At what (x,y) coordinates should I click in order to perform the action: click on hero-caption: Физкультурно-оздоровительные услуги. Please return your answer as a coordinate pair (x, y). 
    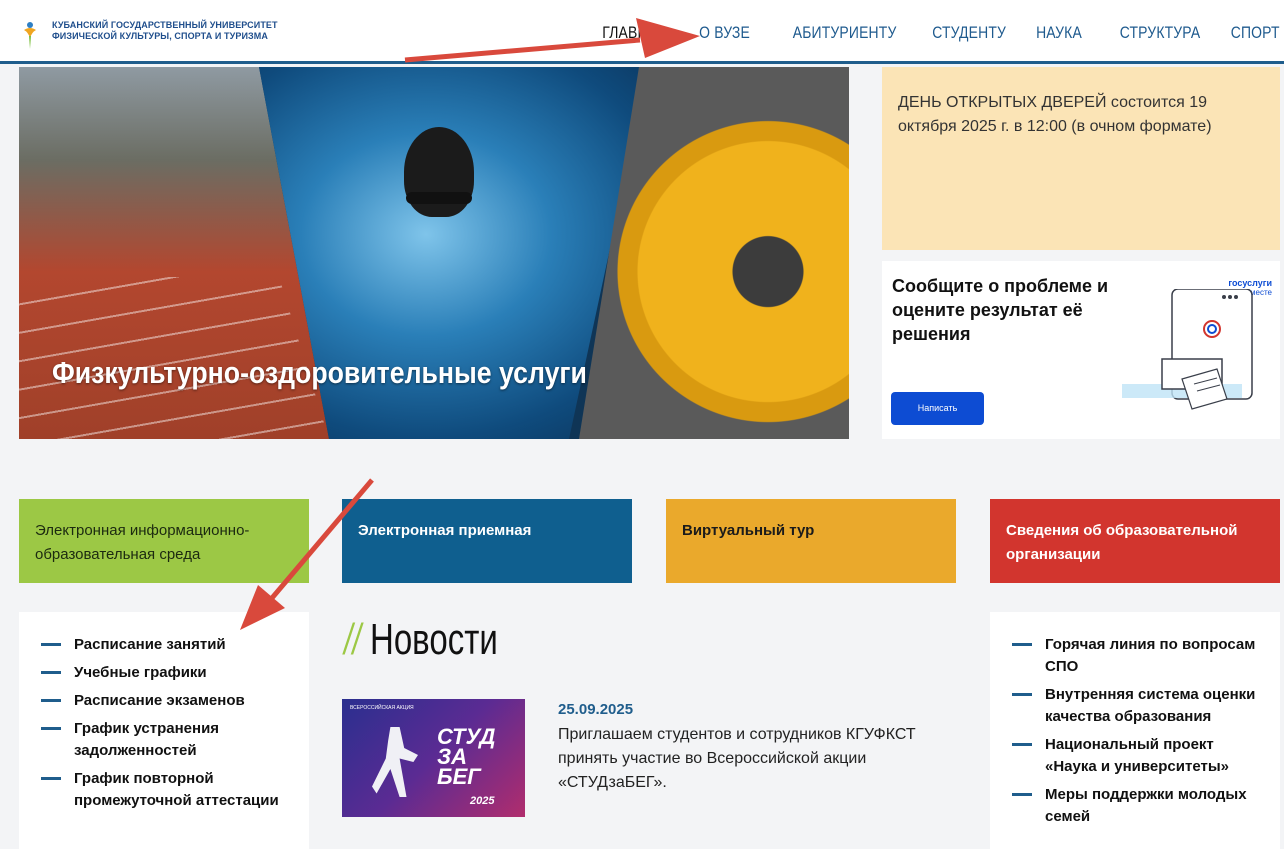
    Looking at the image, I should click on (319, 372).